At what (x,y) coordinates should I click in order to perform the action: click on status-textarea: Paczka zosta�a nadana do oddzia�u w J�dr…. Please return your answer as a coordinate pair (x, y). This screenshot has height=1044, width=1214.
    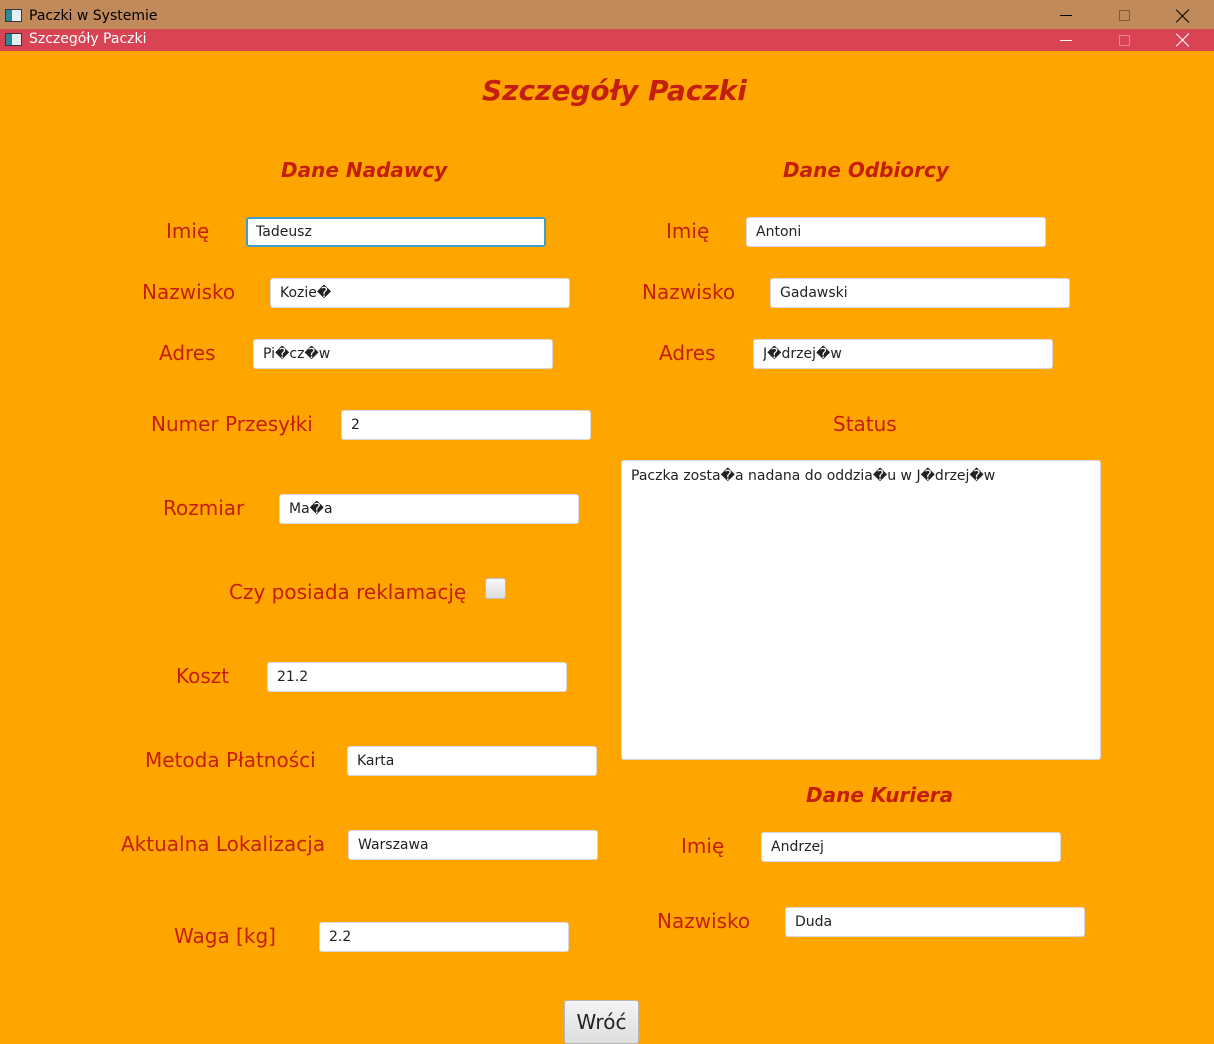
    Looking at the image, I should click on (861, 610).